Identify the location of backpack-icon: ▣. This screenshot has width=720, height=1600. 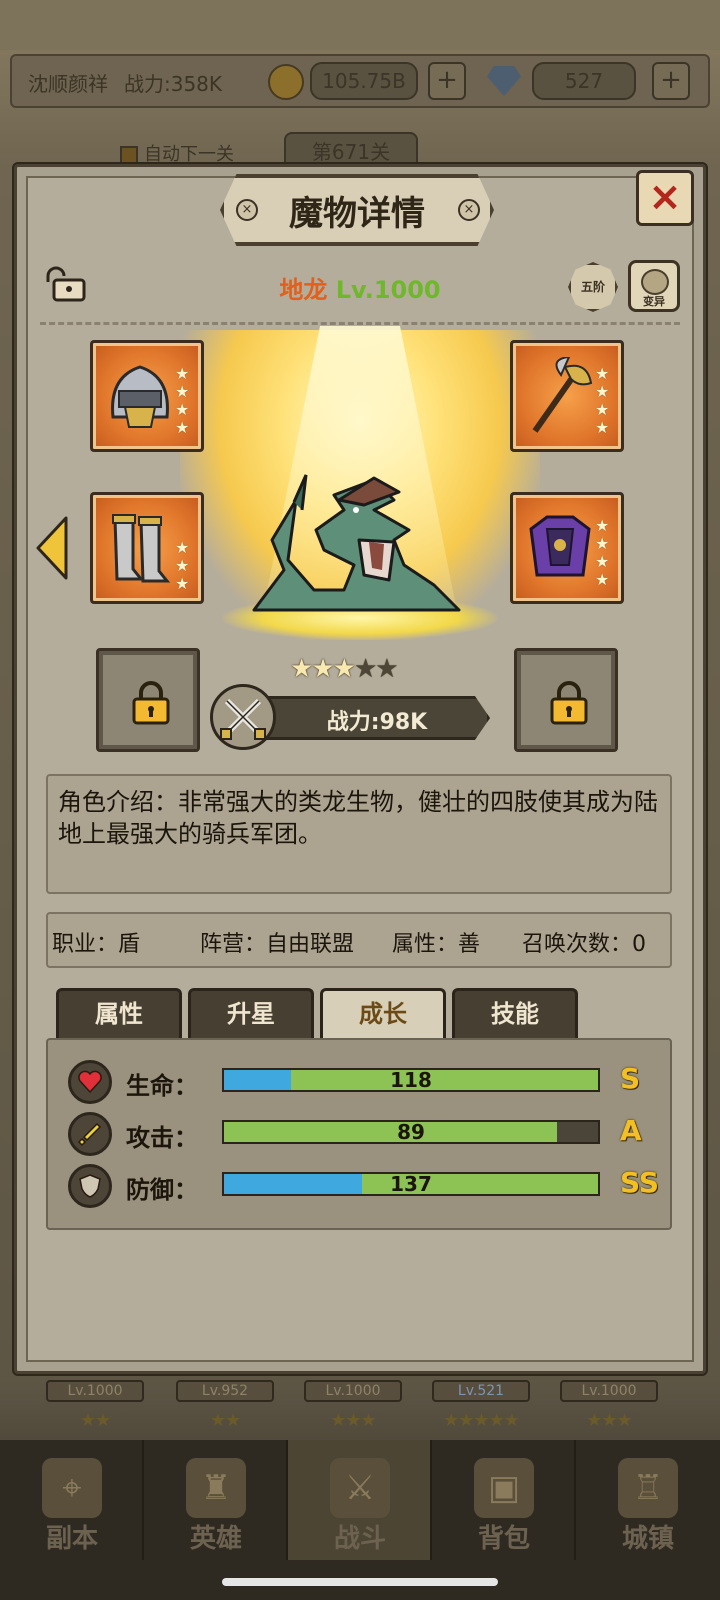
(504, 1488).